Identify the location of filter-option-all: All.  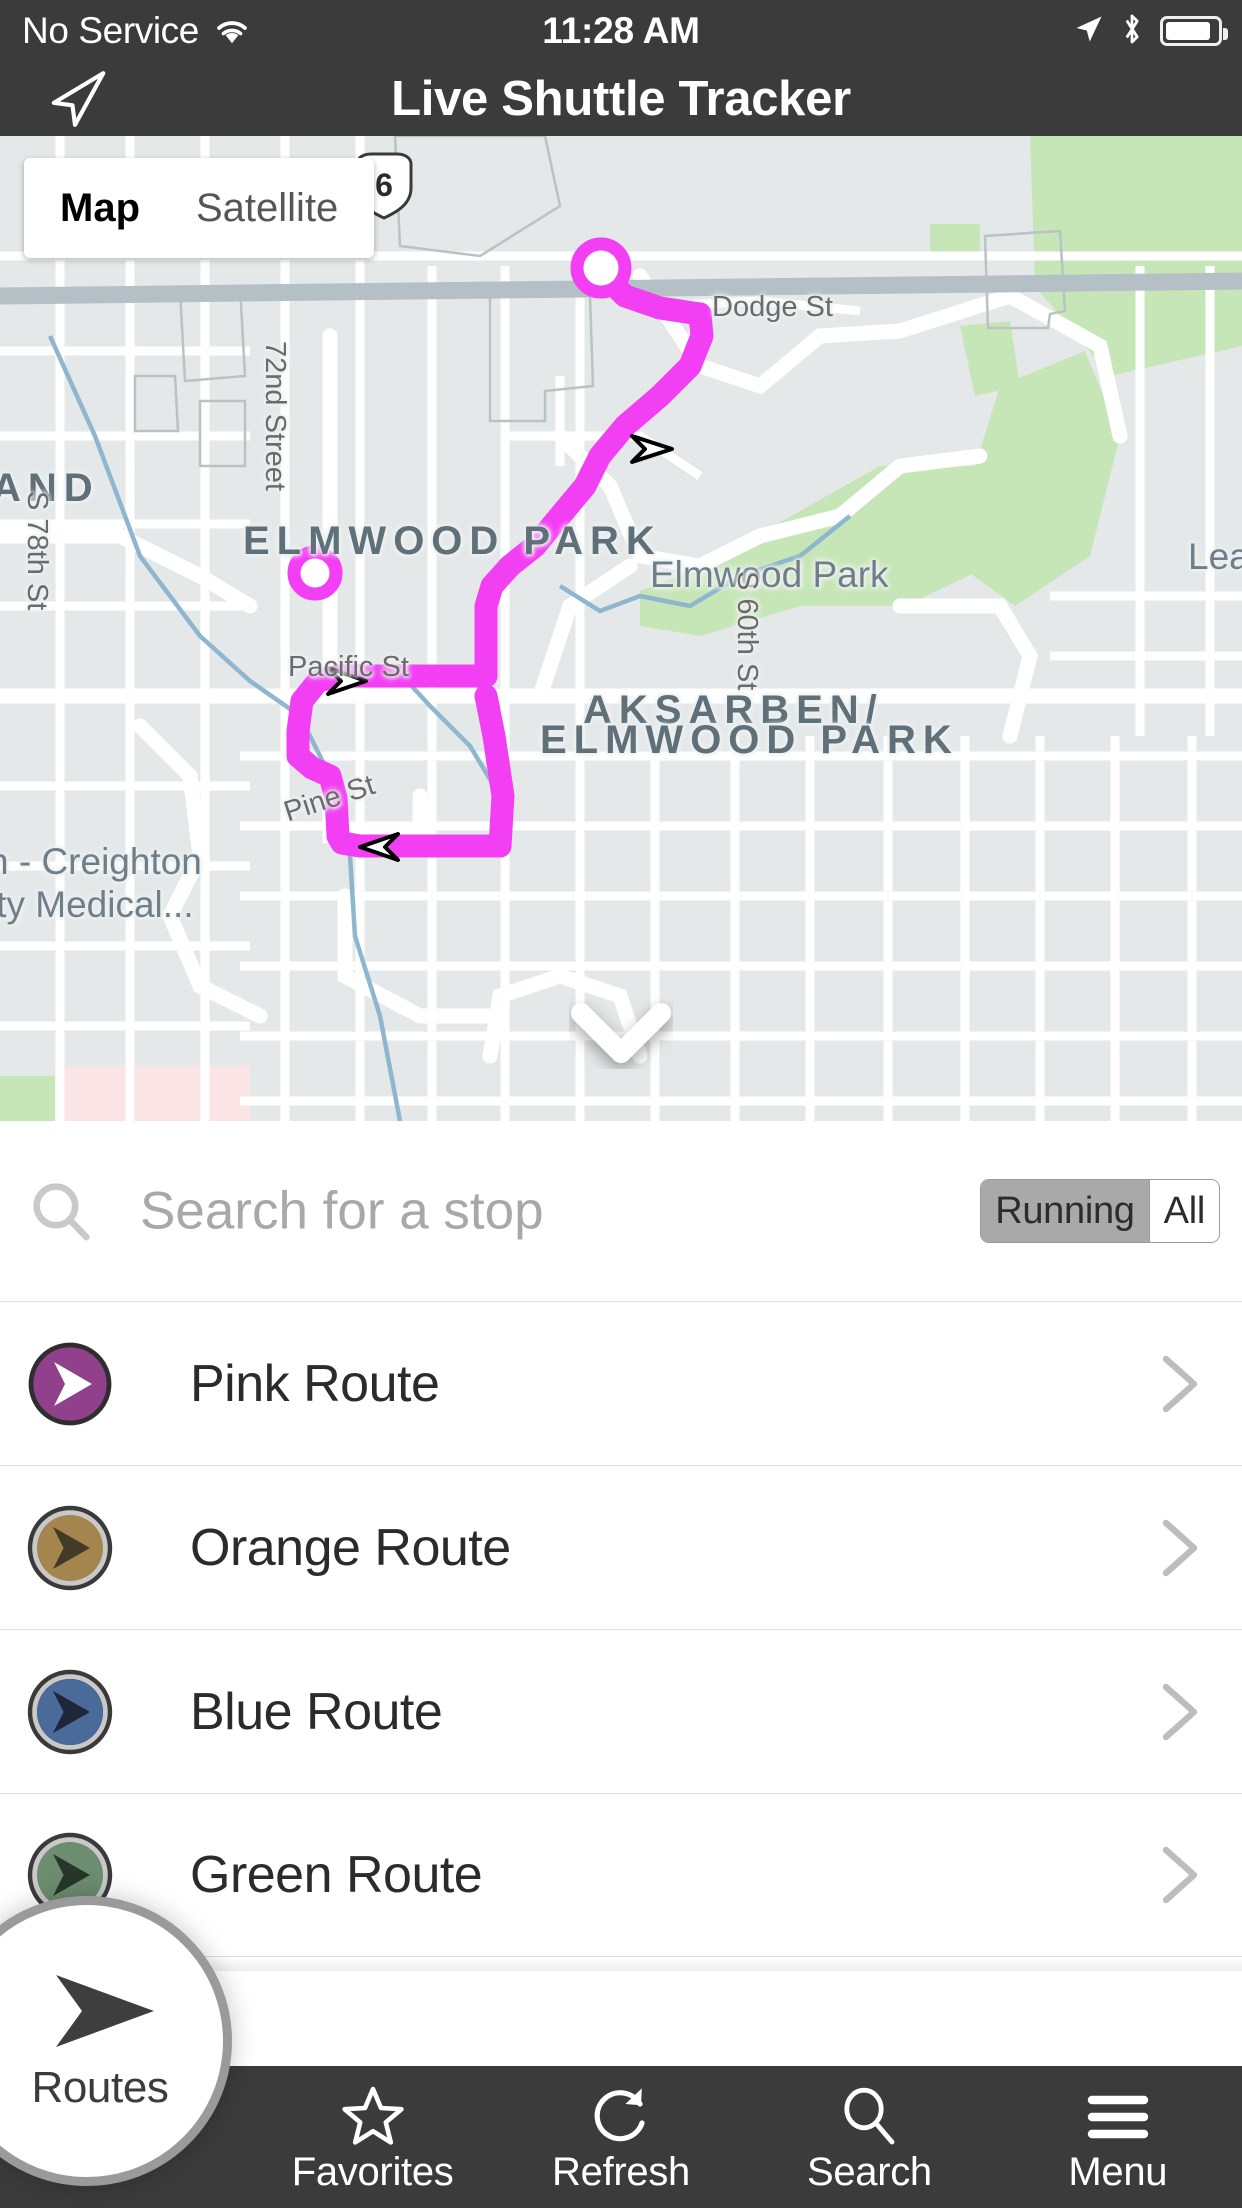
(1184, 1211).